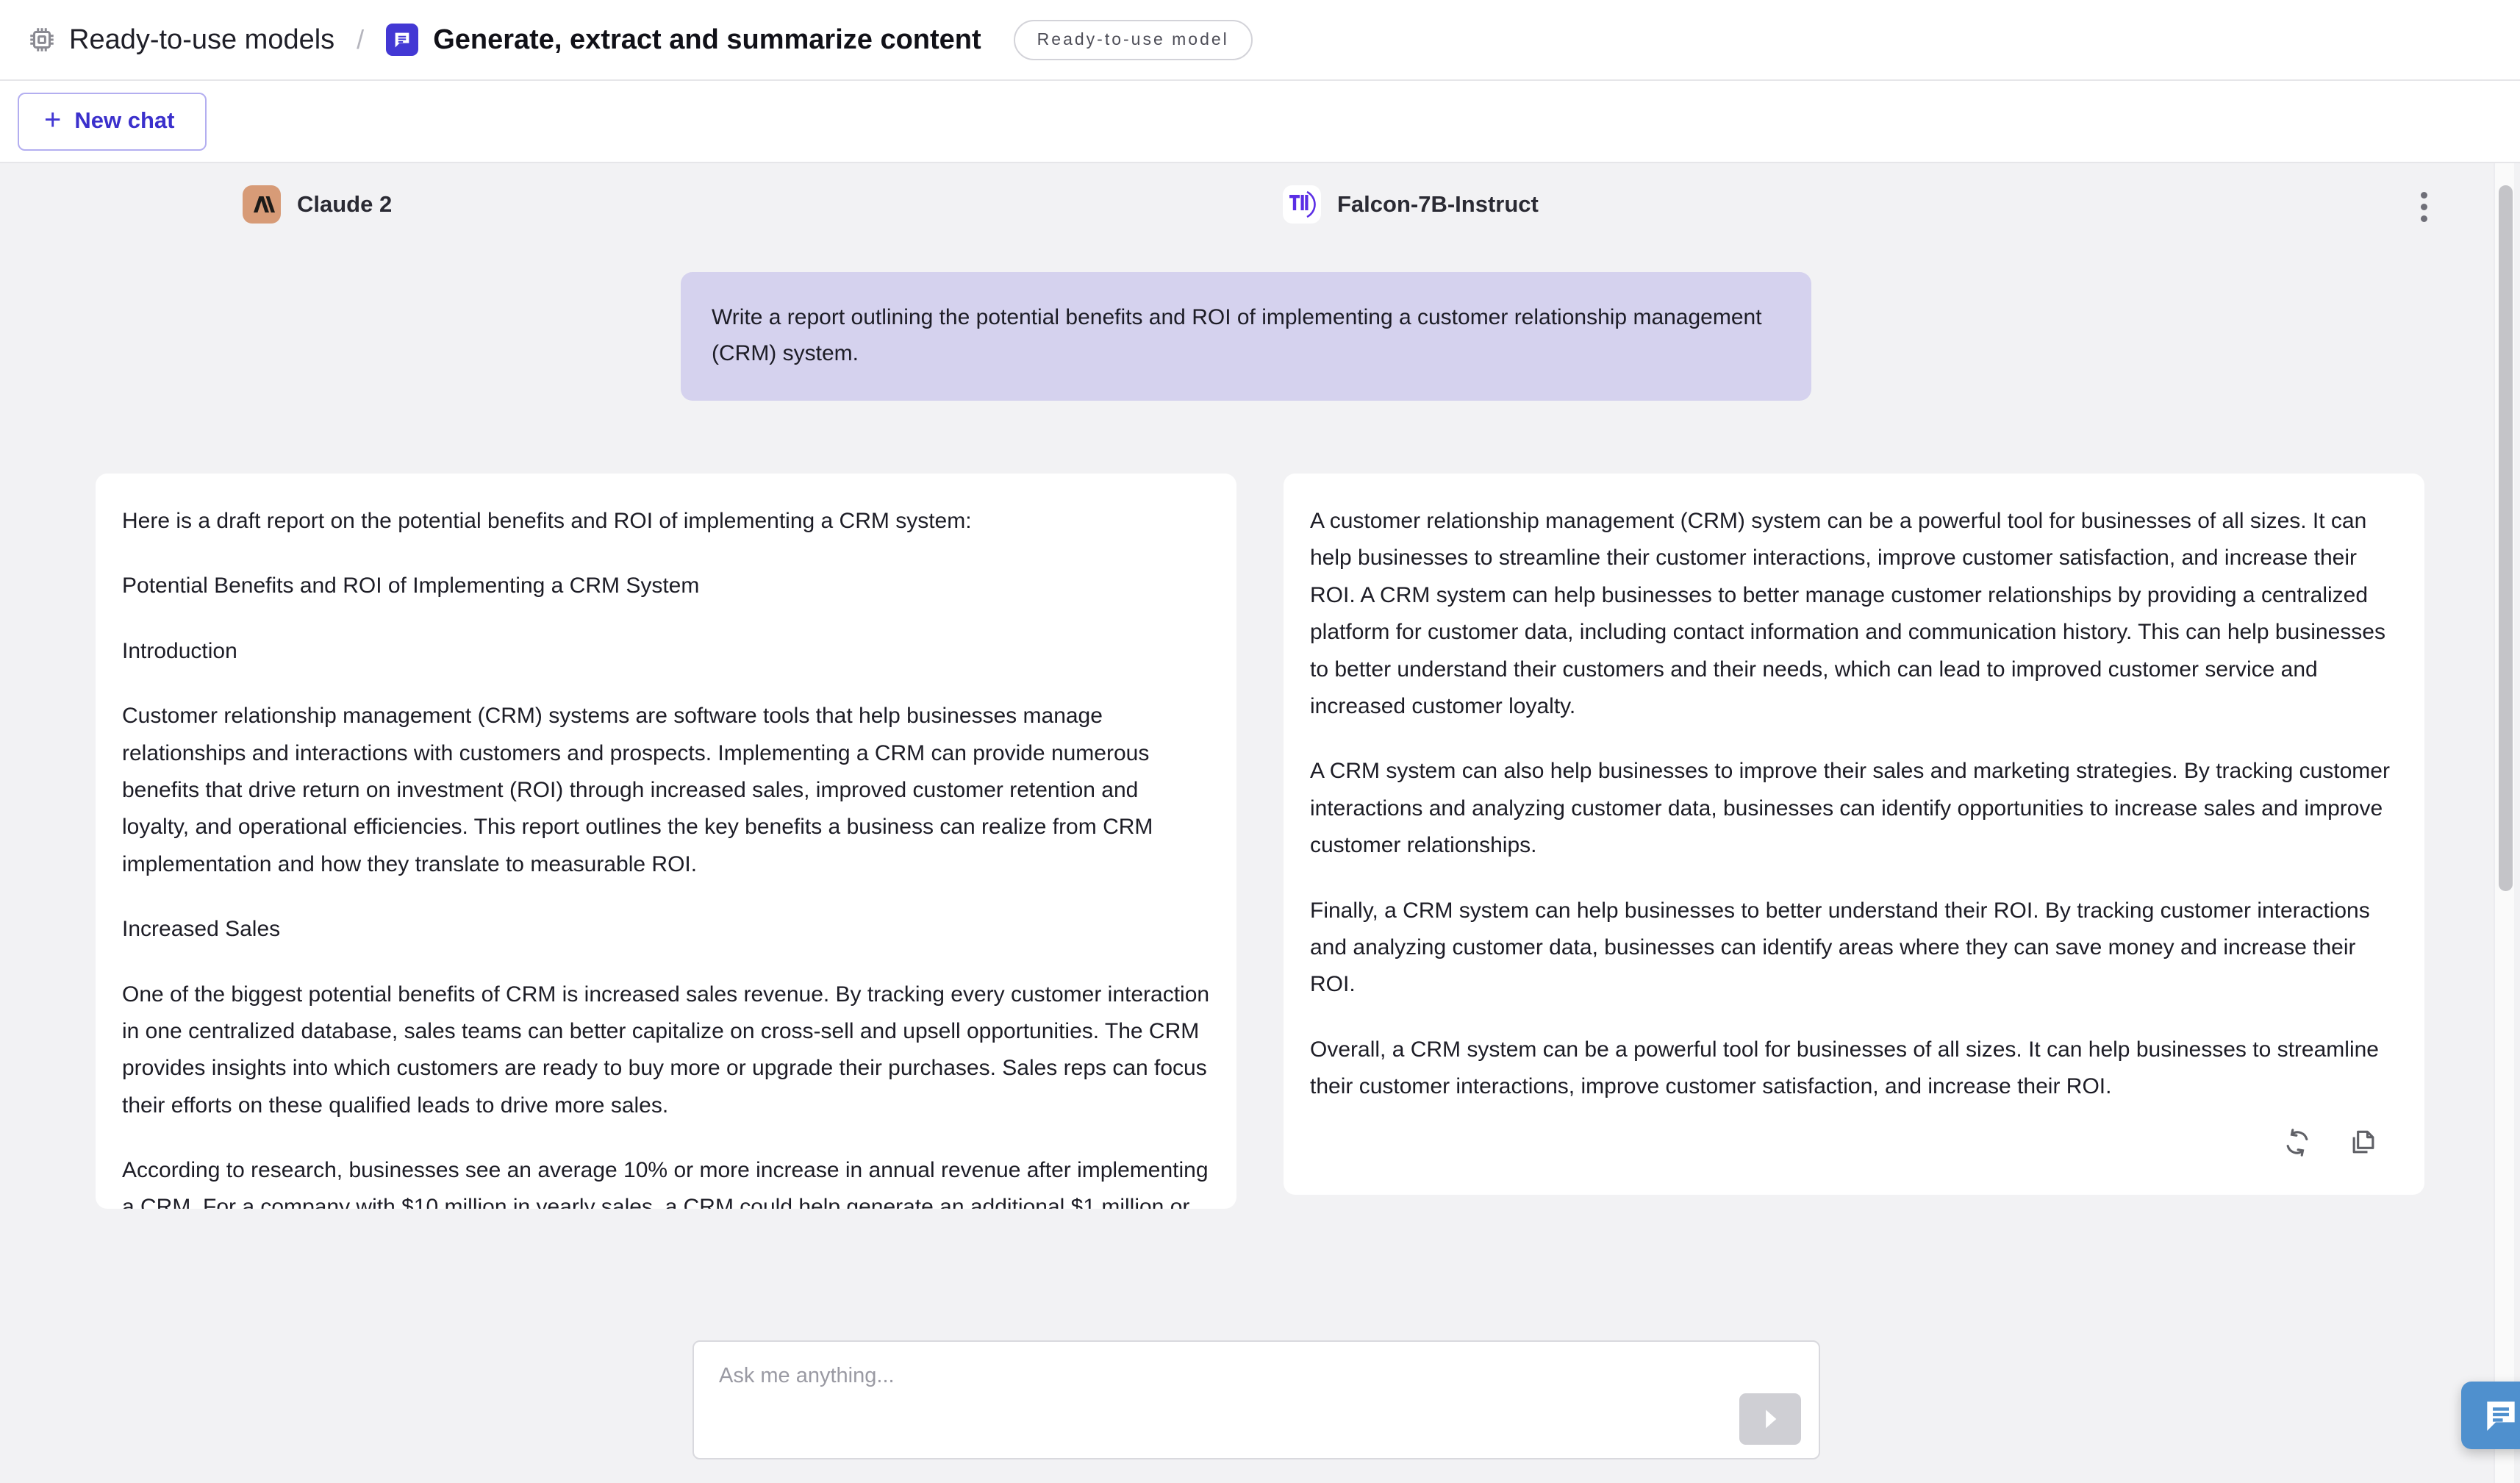  I want to click on support-chat-icon, so click(2490, 1415).